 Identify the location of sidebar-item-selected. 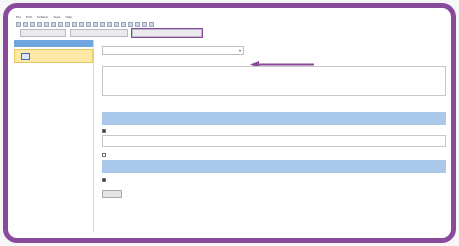
(53, 56).